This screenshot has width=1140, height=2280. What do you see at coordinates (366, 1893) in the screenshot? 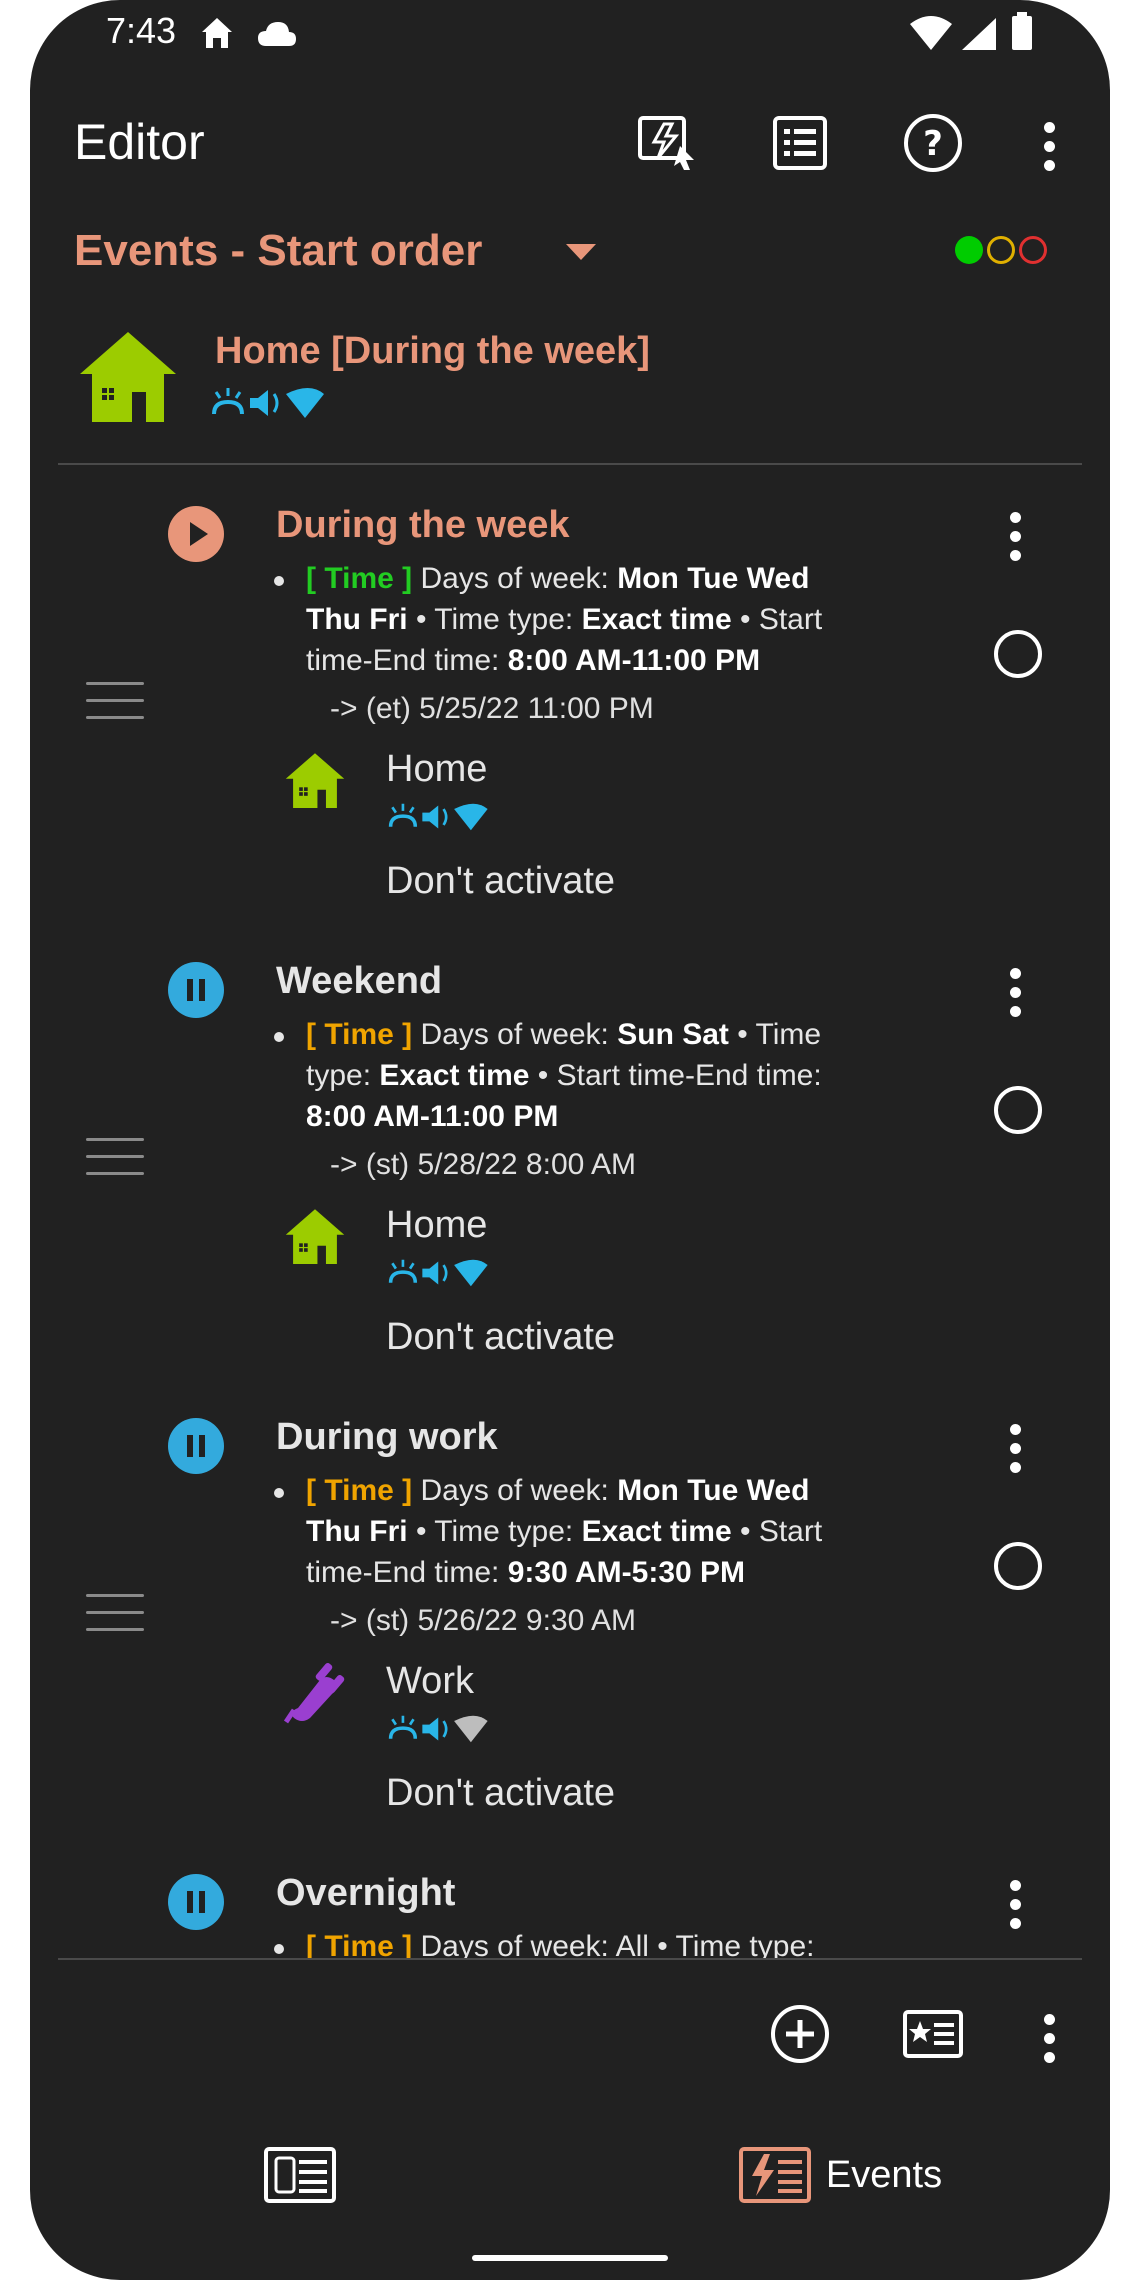
I see `event-name: Overnight` at bounding box center [366, 1893].